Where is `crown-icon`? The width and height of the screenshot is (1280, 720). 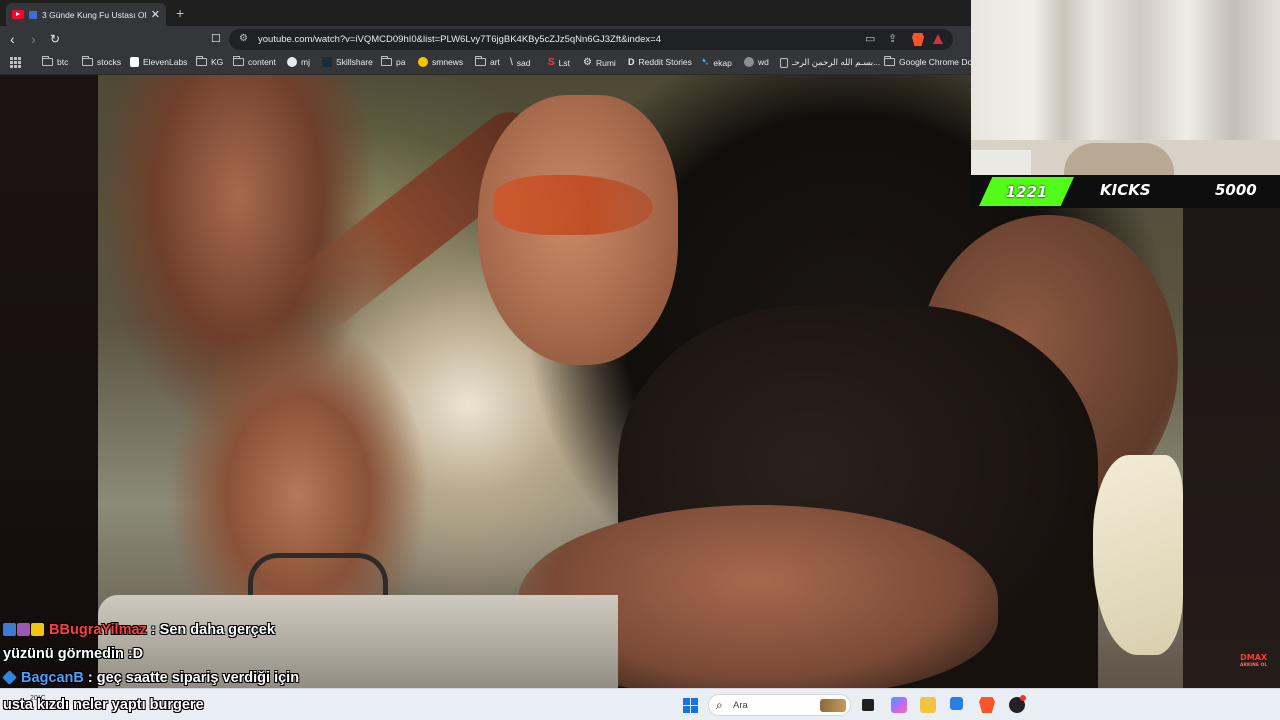
crown-icon is located at coordinates (37, 629).